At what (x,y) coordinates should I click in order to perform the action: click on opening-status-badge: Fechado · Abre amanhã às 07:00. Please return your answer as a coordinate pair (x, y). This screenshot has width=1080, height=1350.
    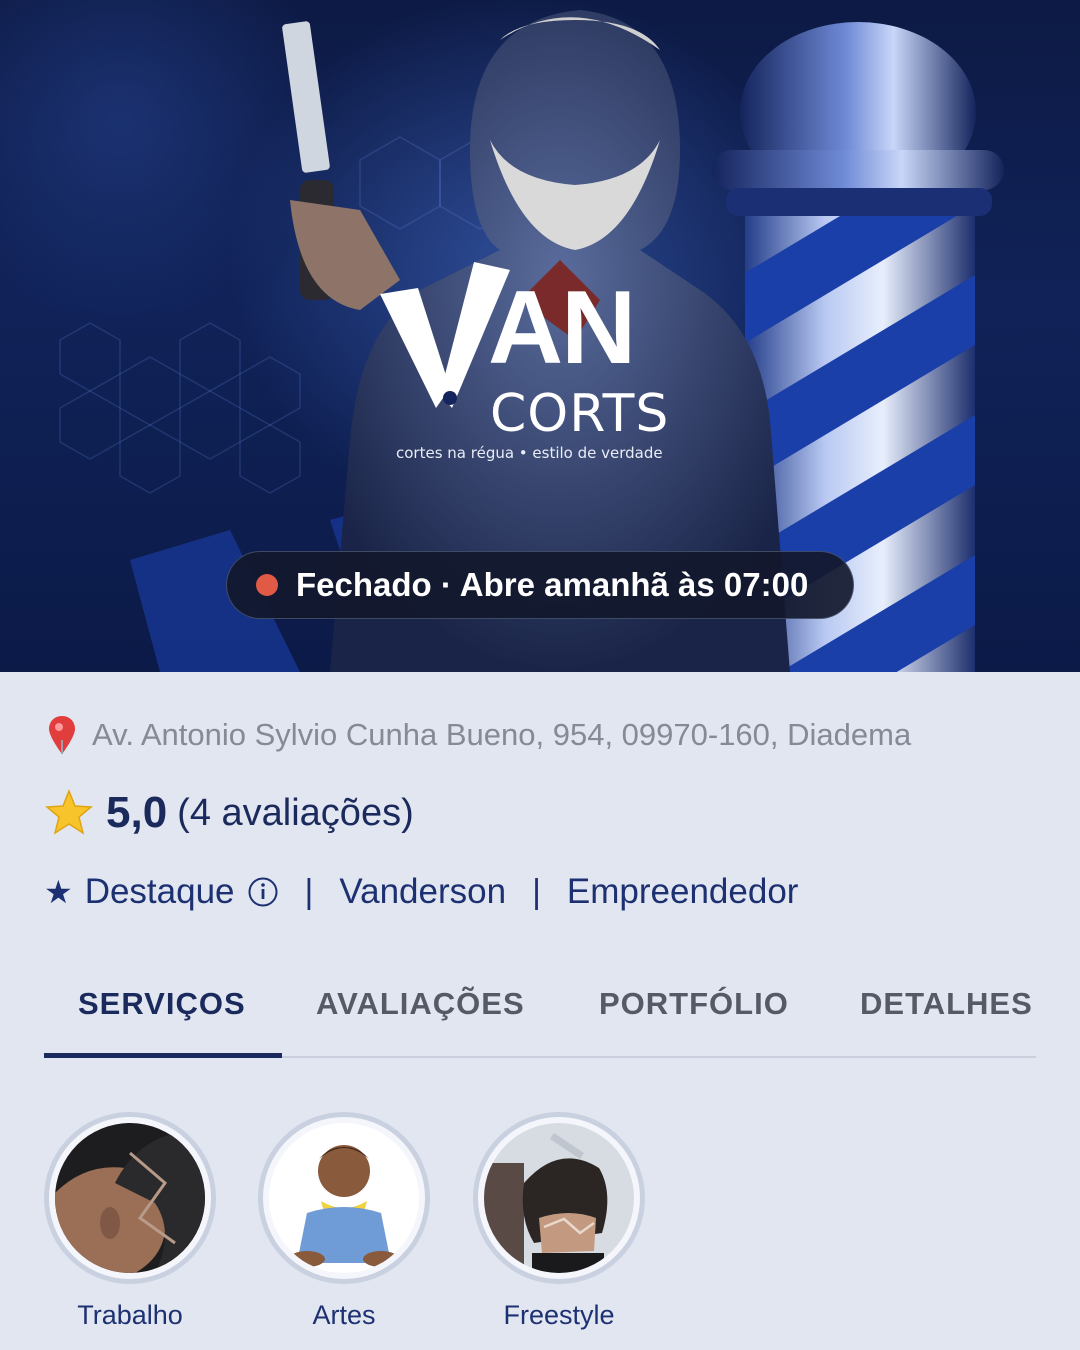
    Looking at the image, I should click on (540, 585).